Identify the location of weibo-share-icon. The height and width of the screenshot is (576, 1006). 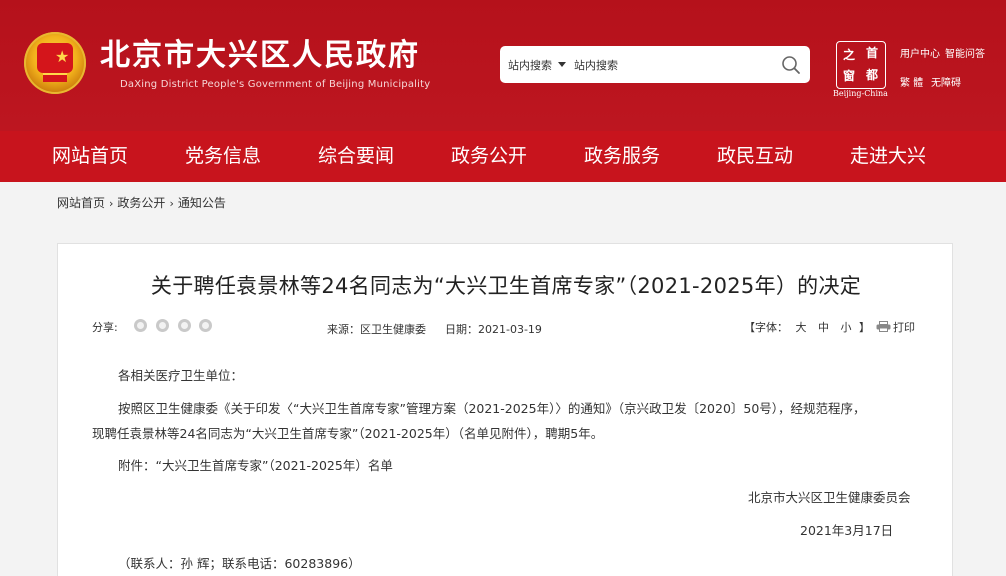
(162, 325).